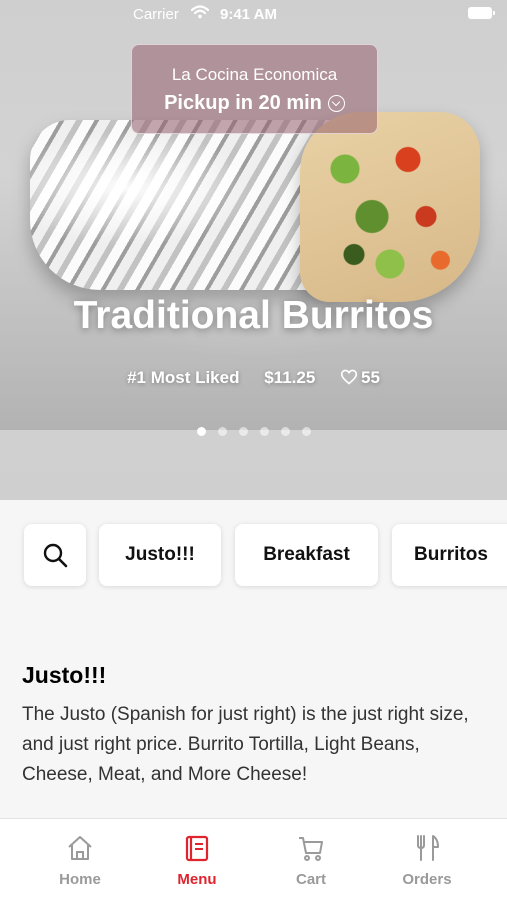 Image resolution: width=507 pixels, height=901 pixels. Describe the element at coordinates (243, 103) in the screenshot. I see `pickup-time-label: Pickup in 20 min` at that location.